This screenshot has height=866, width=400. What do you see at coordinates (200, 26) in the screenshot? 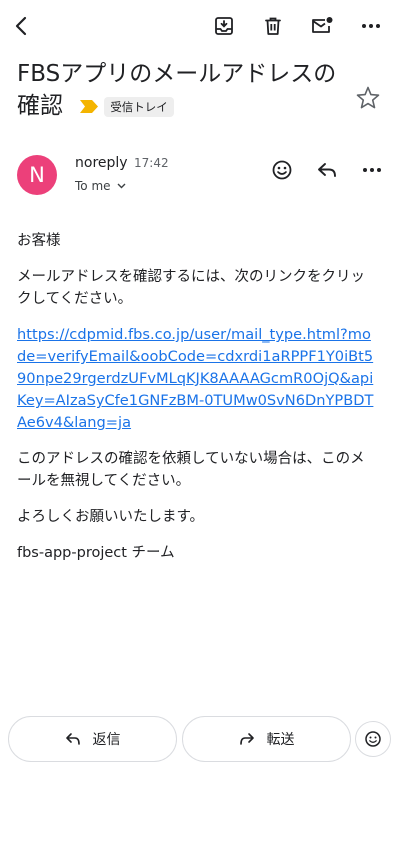
I see `top-toolbar` at bounding box center [200, 26].